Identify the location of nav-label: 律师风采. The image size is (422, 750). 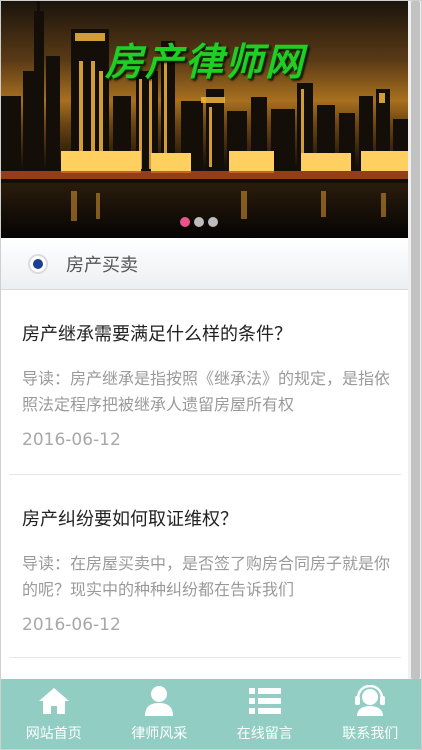
(159, 734).